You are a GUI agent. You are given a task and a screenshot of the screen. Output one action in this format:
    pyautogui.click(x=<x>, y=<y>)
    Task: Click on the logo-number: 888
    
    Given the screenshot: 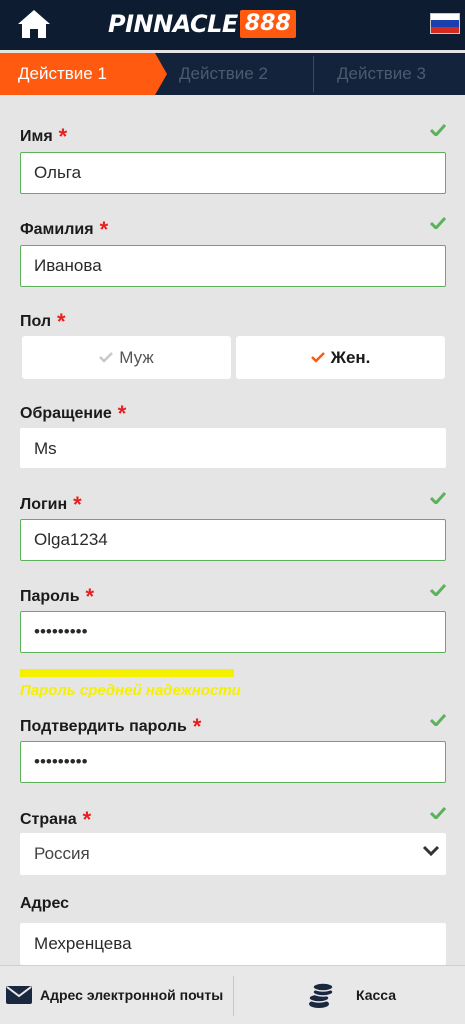 What is the action you would take?
    pyautogui.click(x=267, y=24)
    